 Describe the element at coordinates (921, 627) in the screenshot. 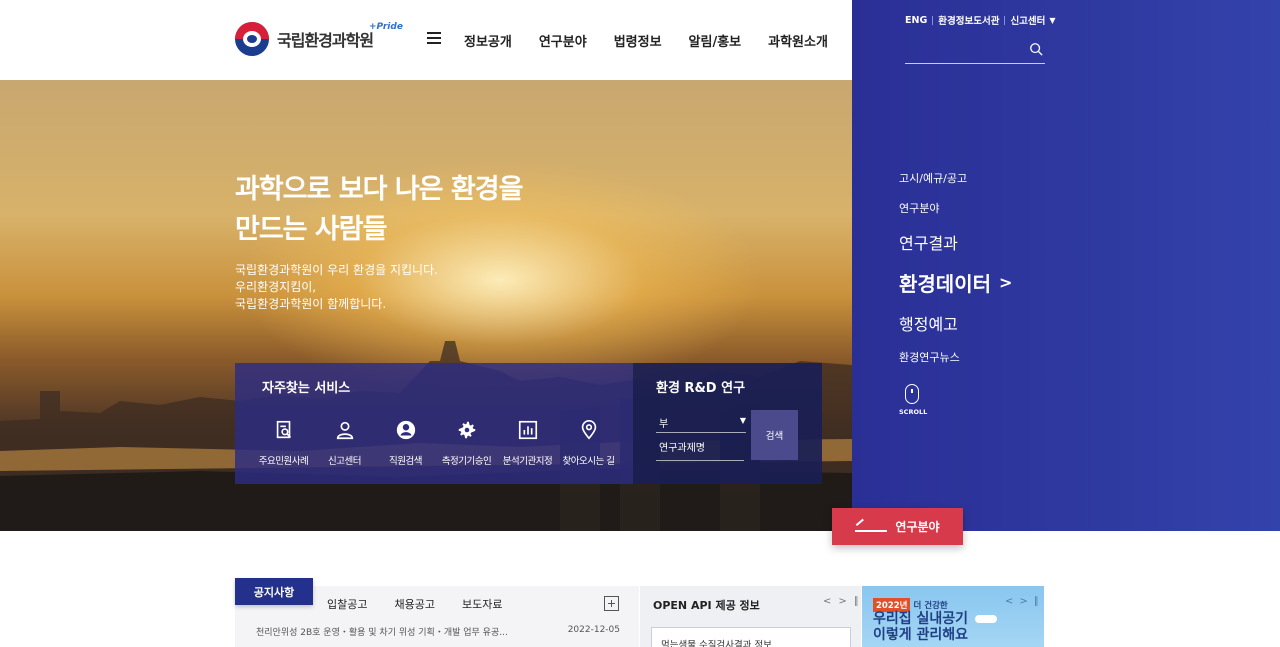

I see `banner-title: 우리집 실내공기 이렇게 관리해요` at that location.